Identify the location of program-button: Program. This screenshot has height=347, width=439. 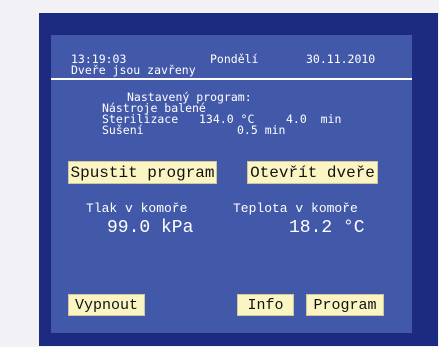
(345, 305).